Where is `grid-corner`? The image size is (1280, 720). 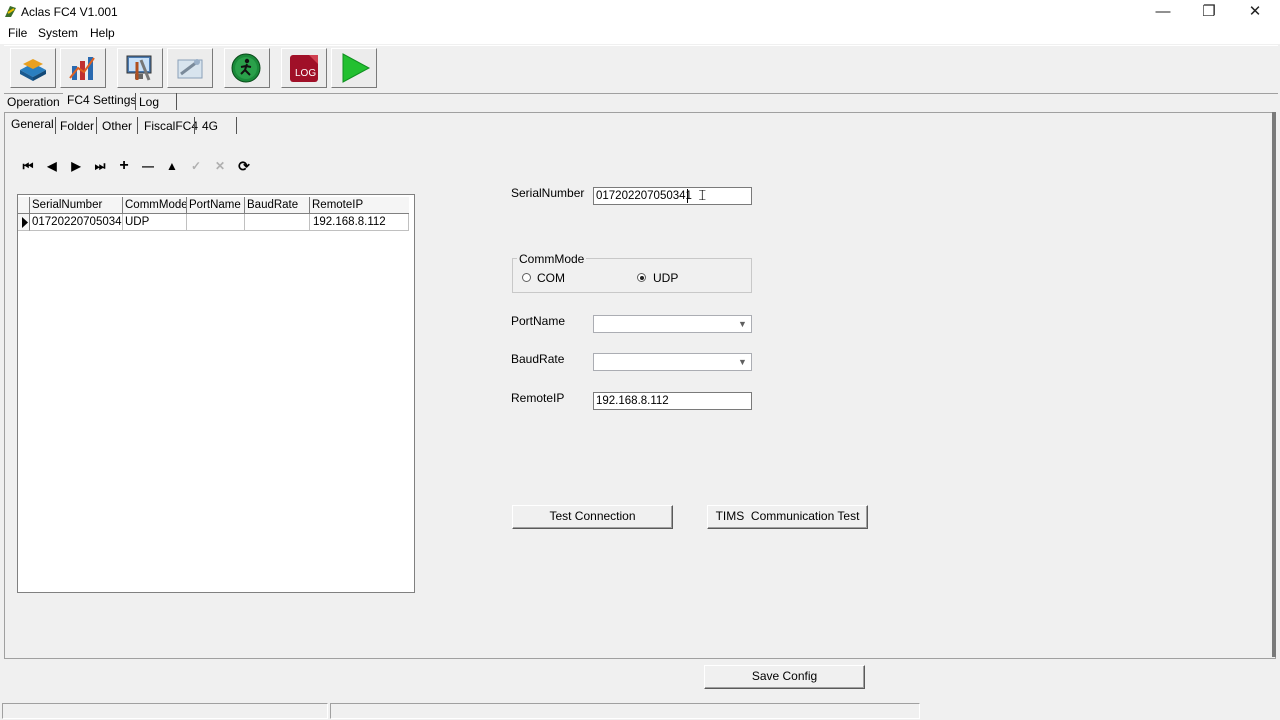 grid-corner is located at coordinates (24, 205).